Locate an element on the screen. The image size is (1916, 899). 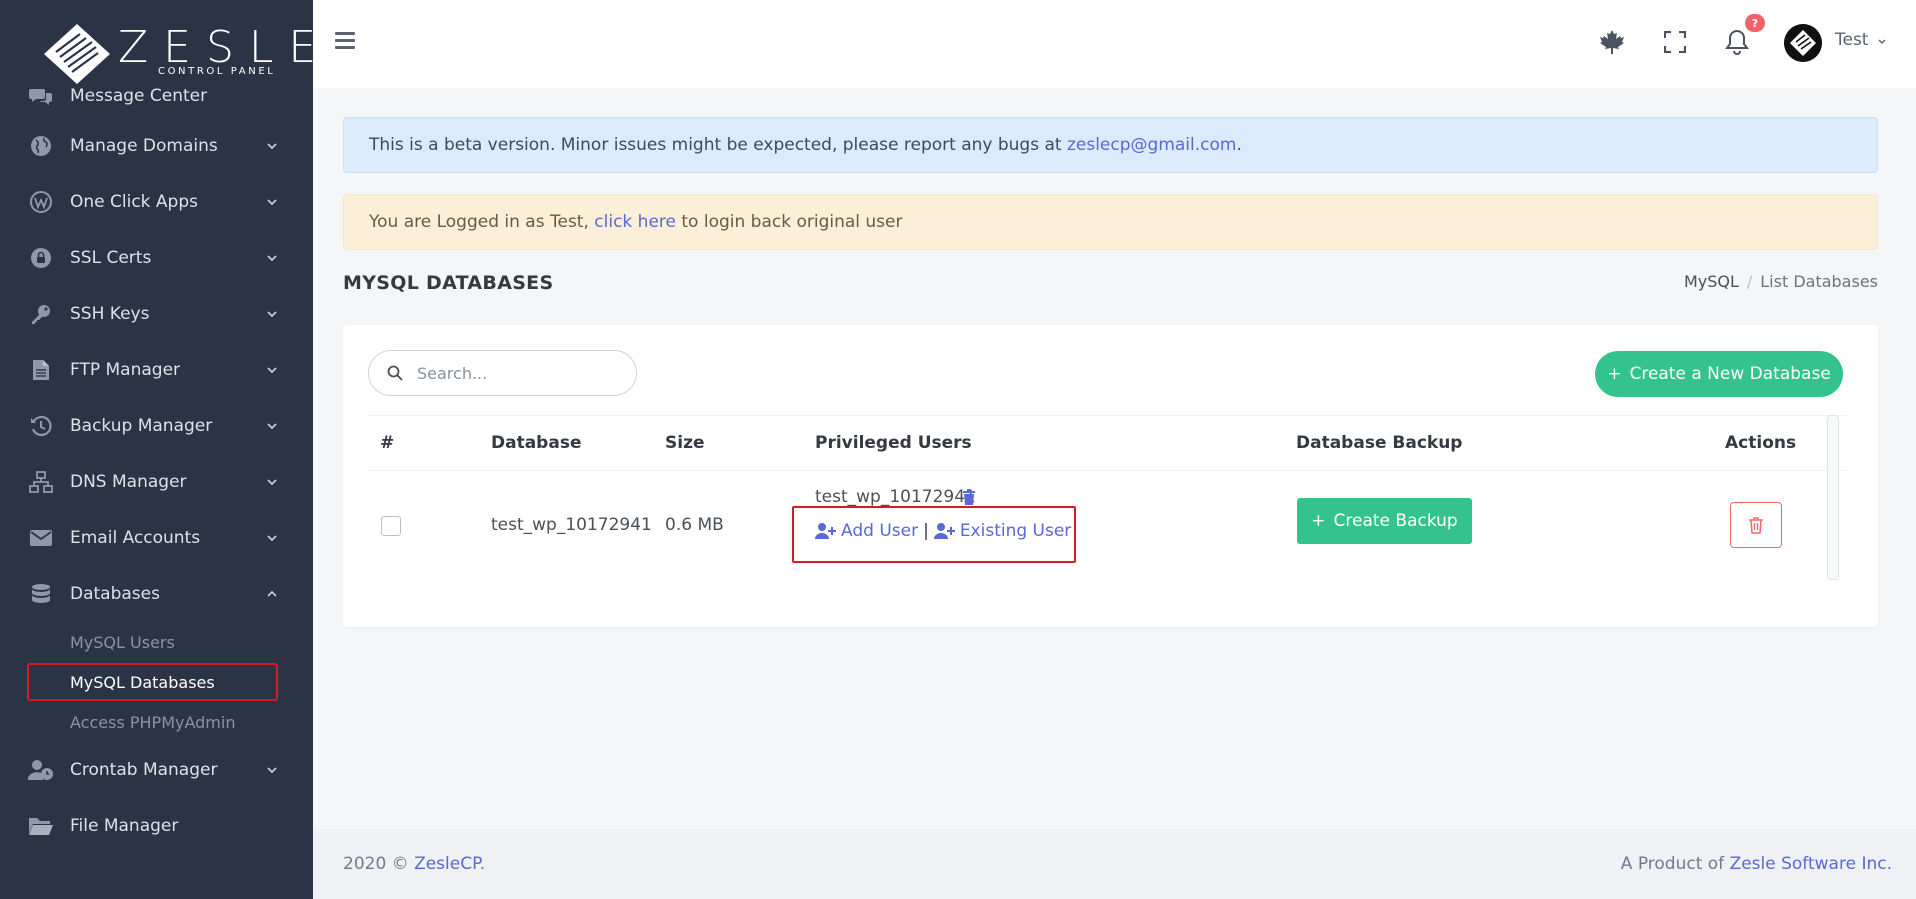
chevron-up-icon is located at coordinates (272, 593).